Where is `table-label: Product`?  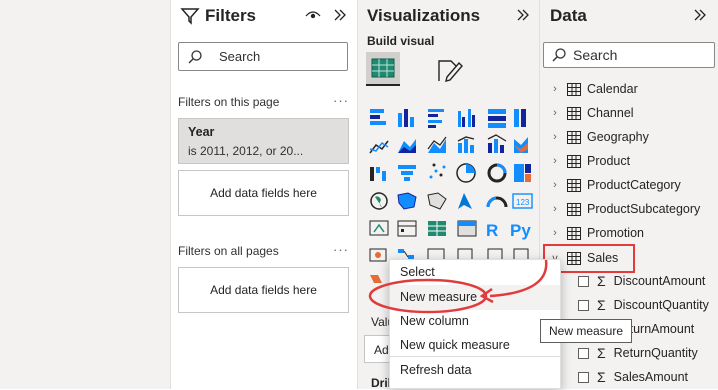 table-label: Product is located at coordinates (609, 161).